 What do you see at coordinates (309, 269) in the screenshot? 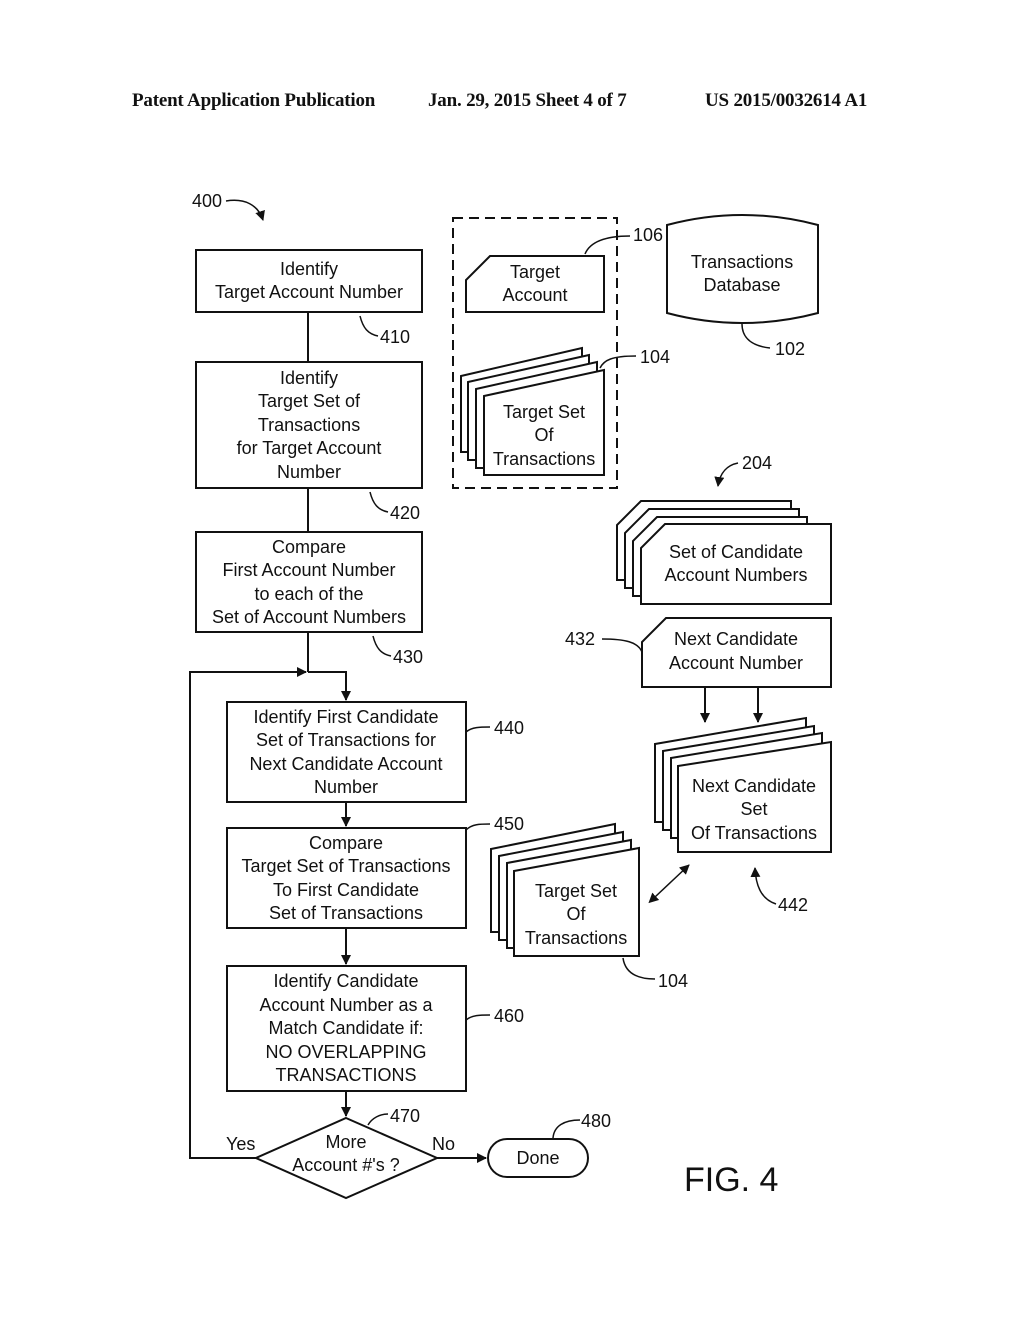
I see `step-410-line-1: Identify` at bounding box center [309, 269].